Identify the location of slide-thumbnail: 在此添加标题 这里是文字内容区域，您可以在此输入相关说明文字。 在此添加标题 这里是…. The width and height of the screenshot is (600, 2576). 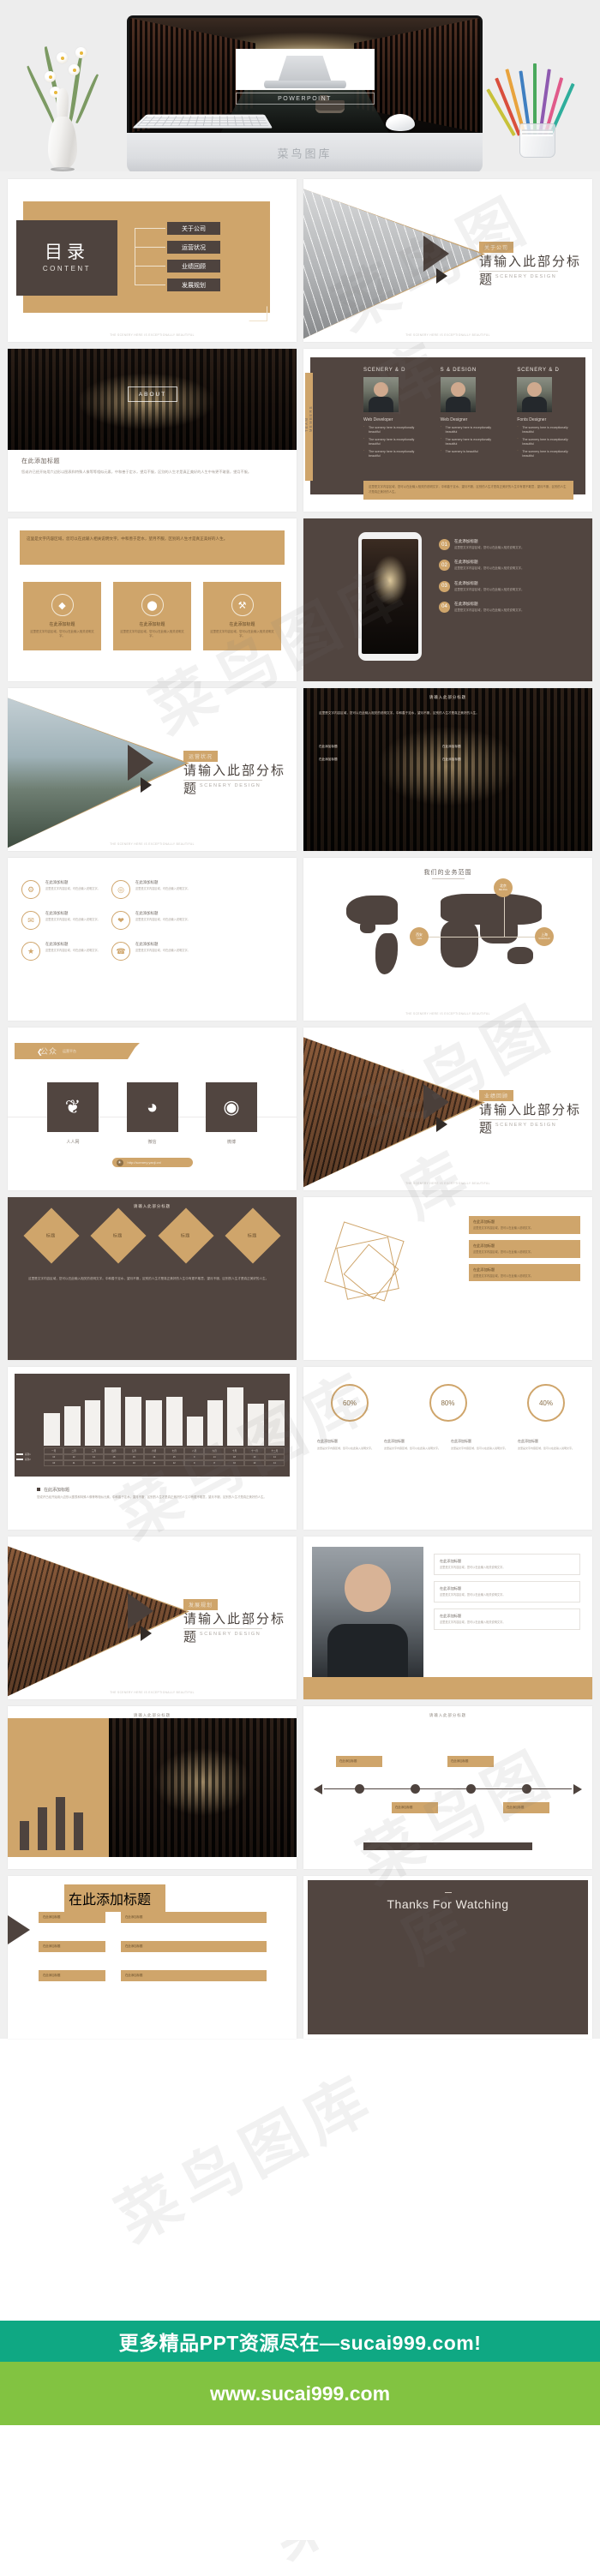
(447, 1618).